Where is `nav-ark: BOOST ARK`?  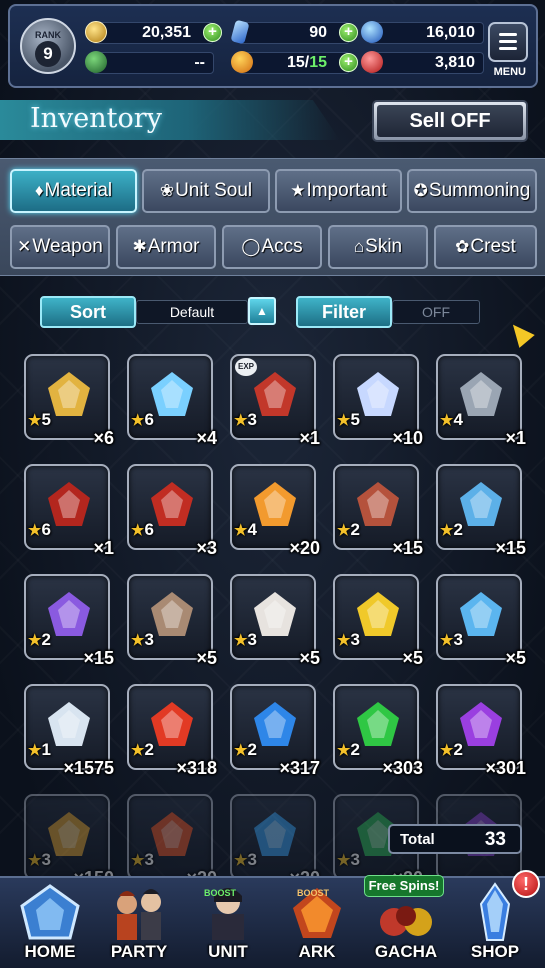 nav-ark: BOOST ARK is located at coordinates (317, 923).